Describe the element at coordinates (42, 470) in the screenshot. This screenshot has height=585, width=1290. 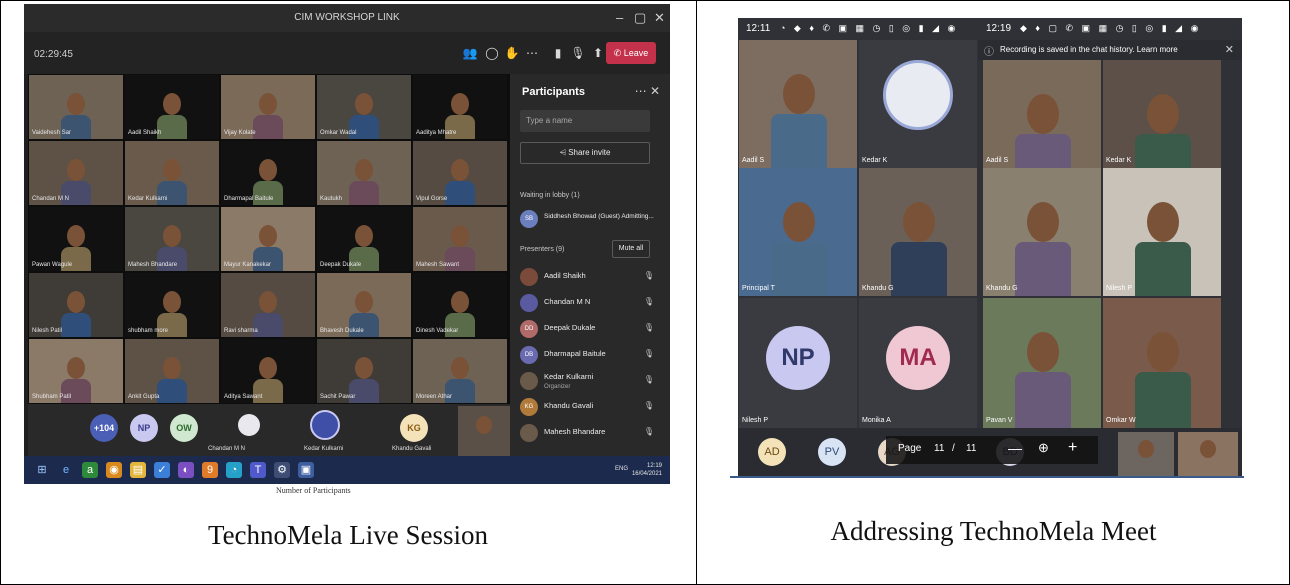
I see `windows-start-icon: ⊞` at that location.